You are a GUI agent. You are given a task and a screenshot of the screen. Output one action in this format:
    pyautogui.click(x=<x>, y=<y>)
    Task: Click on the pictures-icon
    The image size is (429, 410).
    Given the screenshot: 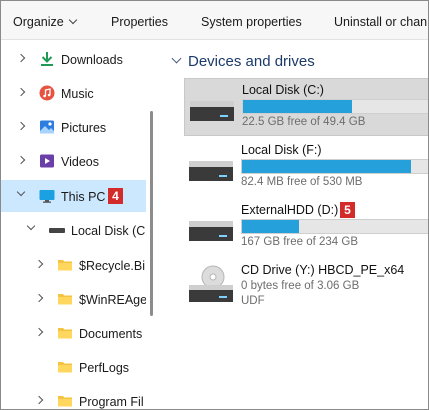 What is the action you would take?
    pyautogui.click(x=47, y=127)
    